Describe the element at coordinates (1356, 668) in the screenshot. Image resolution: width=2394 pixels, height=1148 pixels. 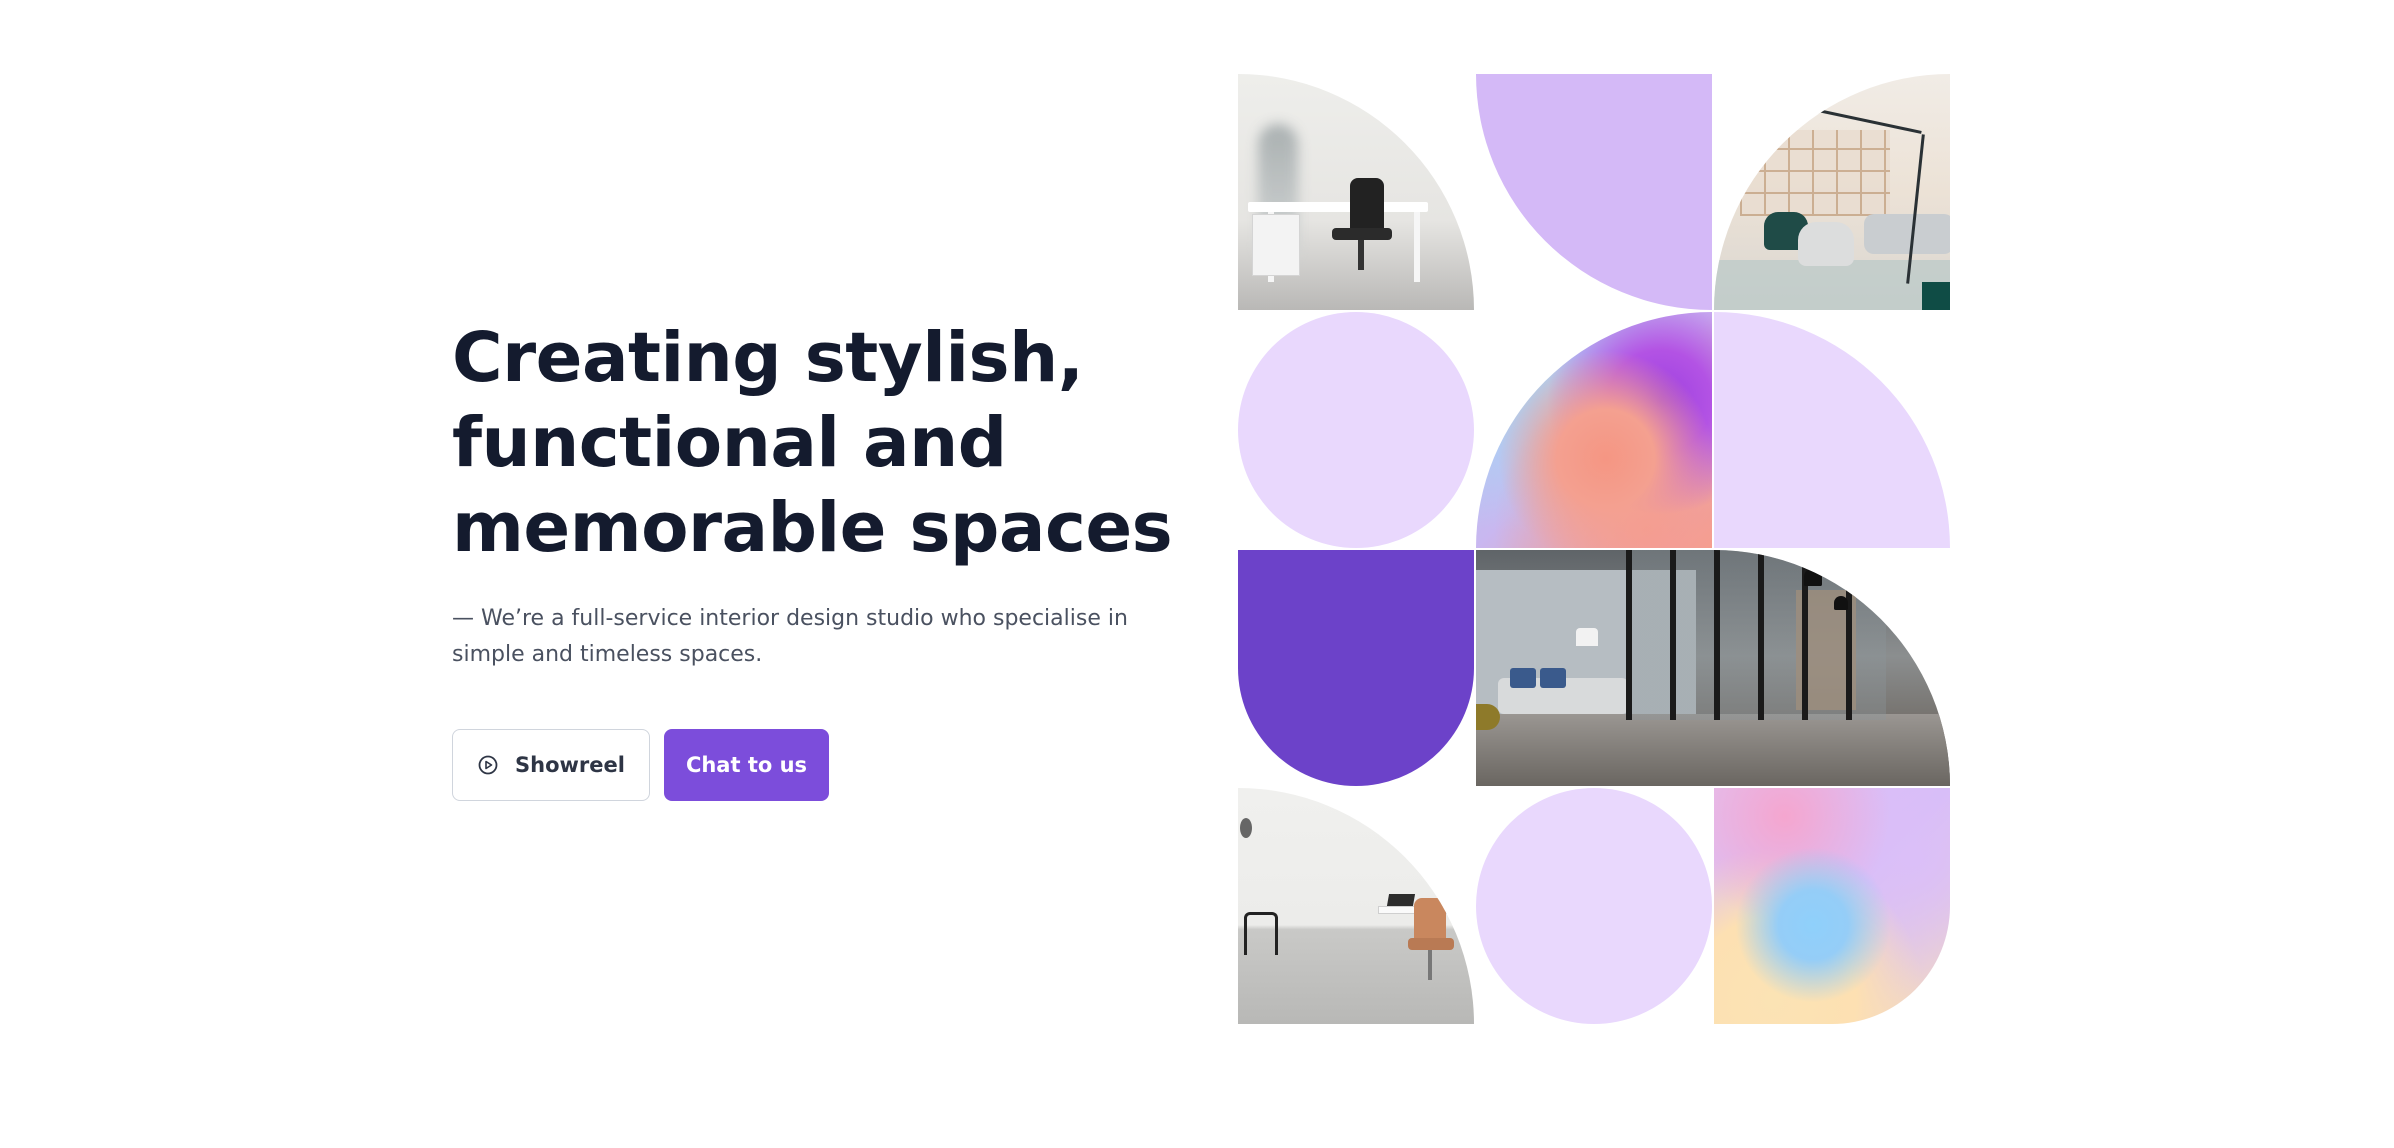
I see `purple-arch-shape` at that location.